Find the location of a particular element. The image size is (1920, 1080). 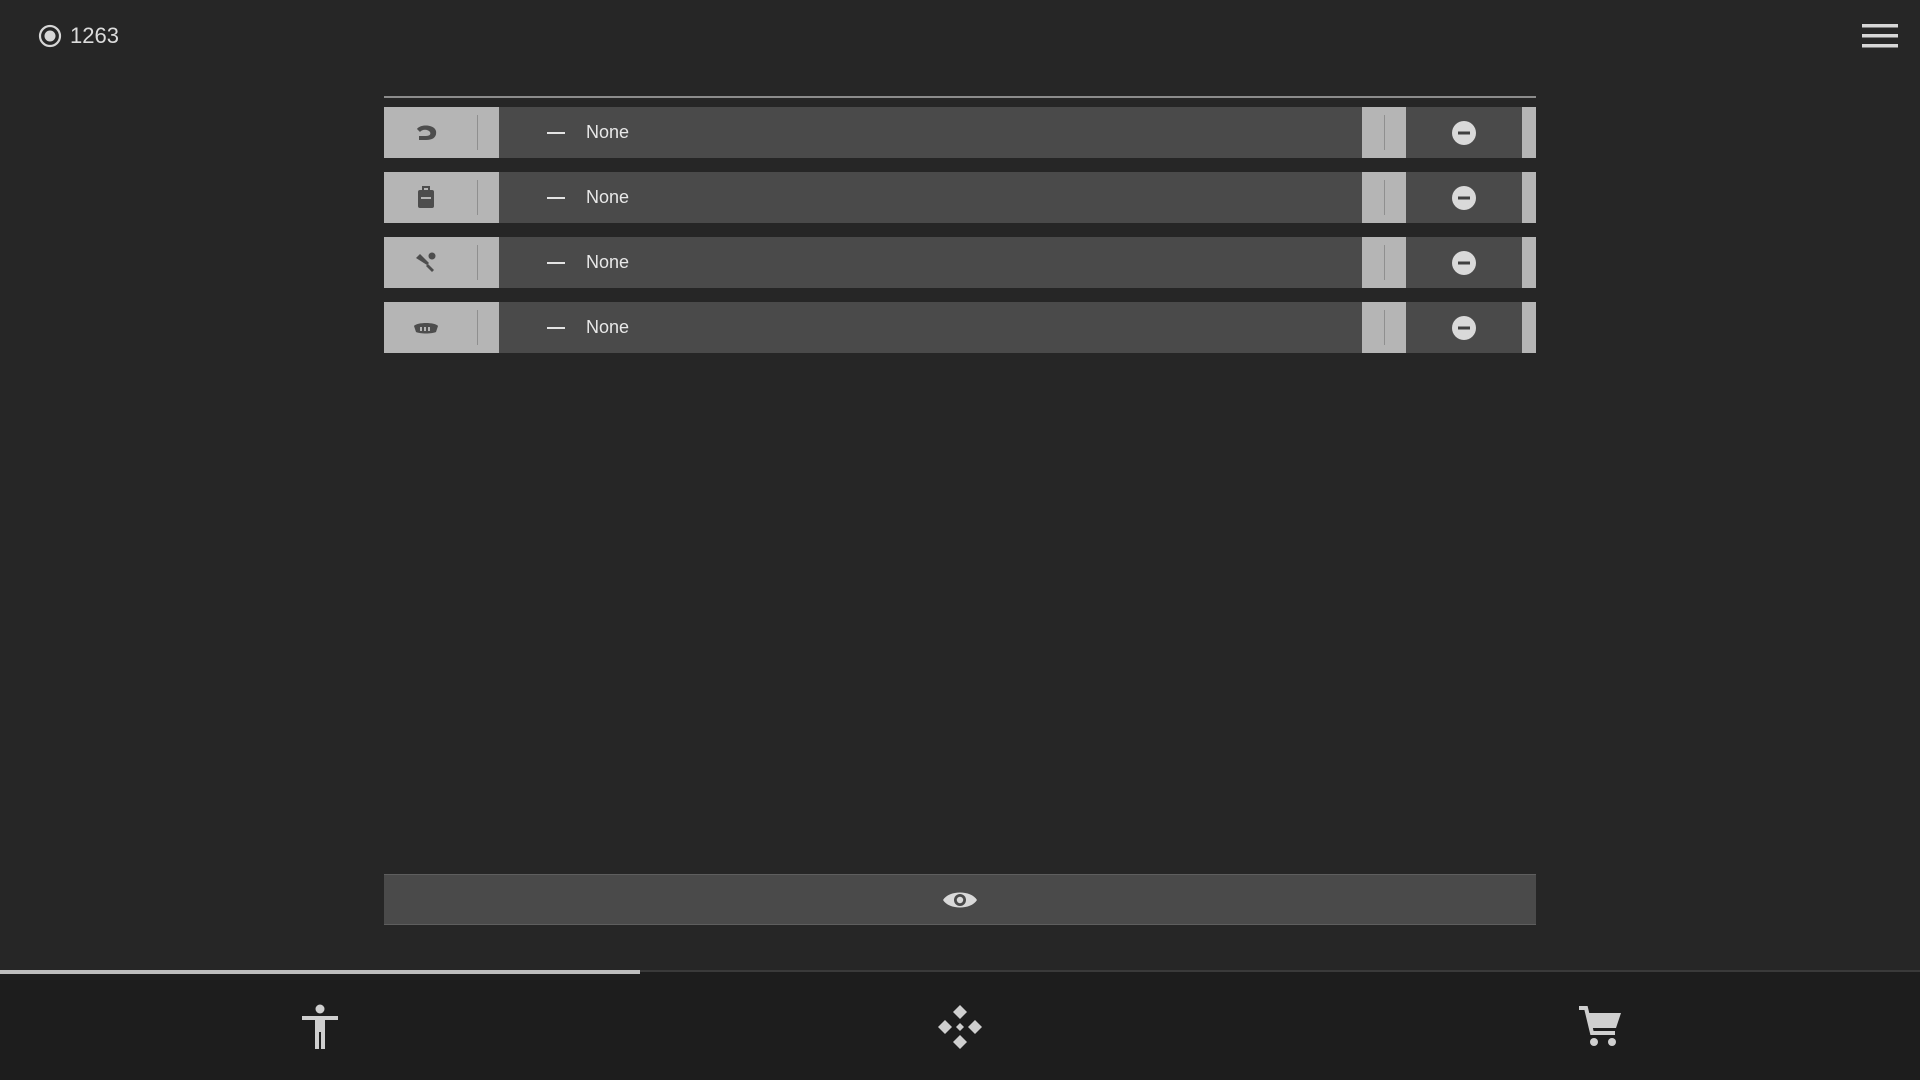

tab-character is located at coordinates (320, 1027).